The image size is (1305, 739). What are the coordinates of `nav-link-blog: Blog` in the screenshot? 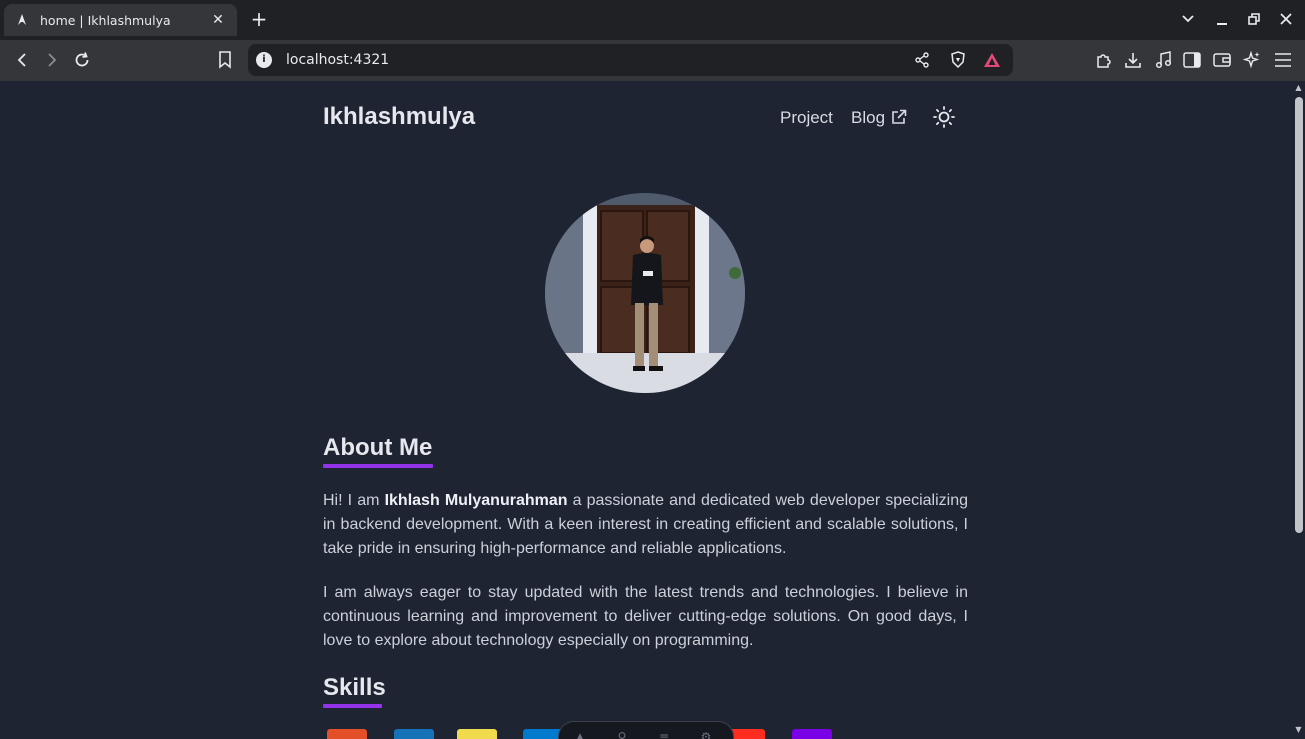 It's located at (868, 118).